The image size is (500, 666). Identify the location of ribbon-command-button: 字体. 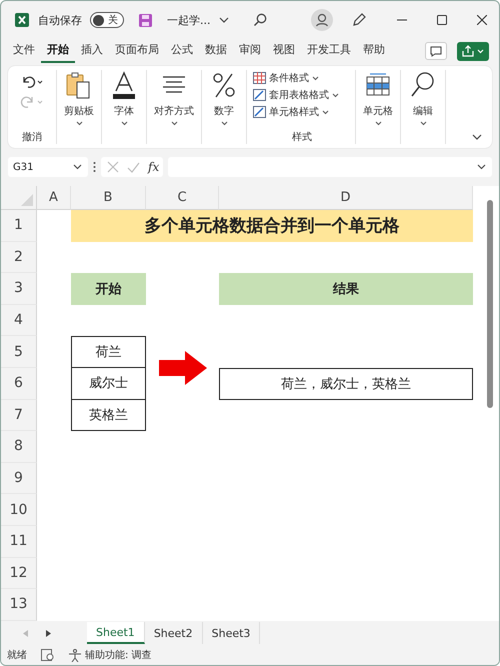
(124, 98).